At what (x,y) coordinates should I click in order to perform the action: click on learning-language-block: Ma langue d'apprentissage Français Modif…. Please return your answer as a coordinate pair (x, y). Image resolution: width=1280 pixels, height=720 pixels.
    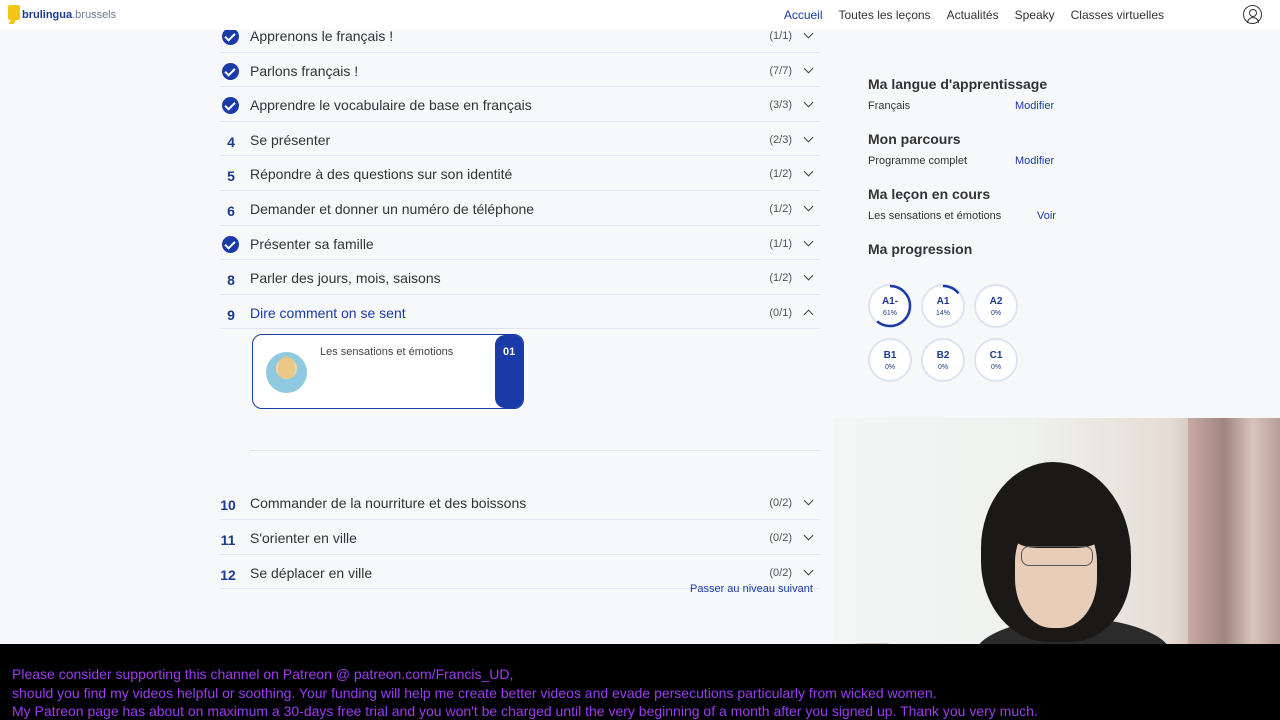
    Looking at the image, I should click on (968, 95).